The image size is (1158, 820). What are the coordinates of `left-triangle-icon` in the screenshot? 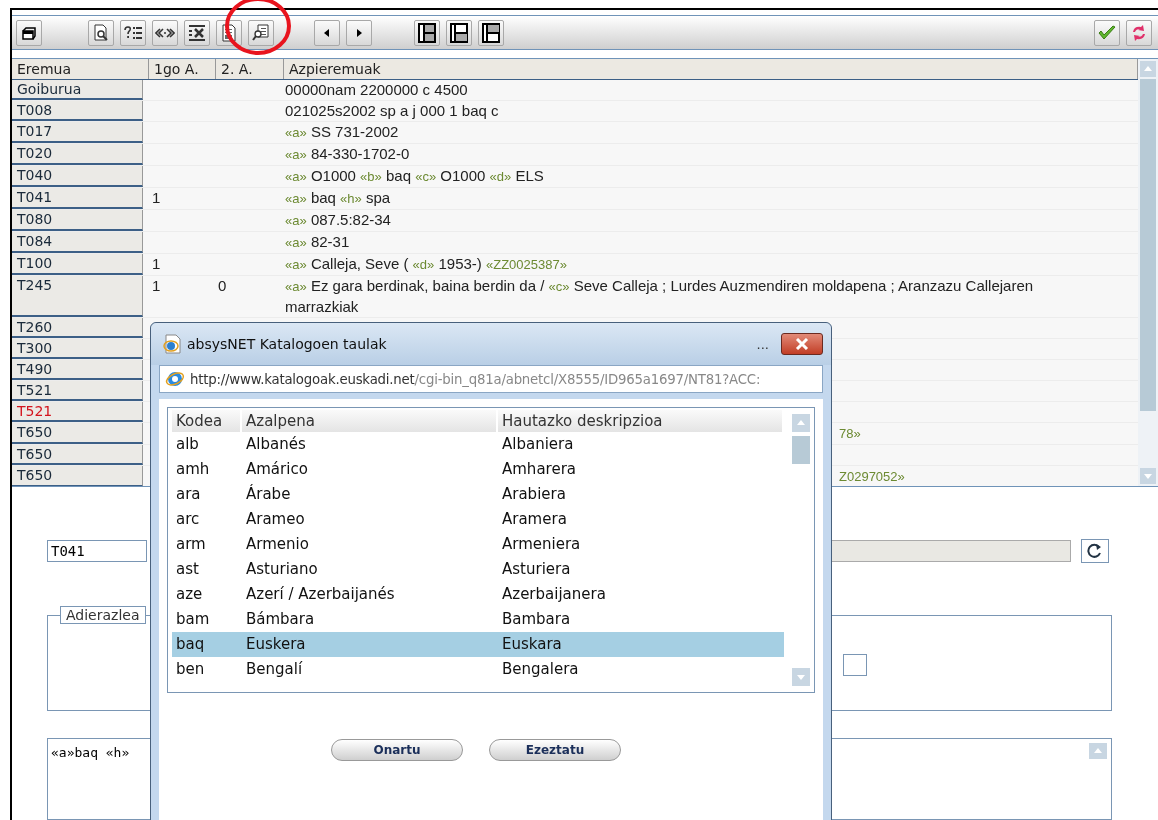 It's located at (327, 32).